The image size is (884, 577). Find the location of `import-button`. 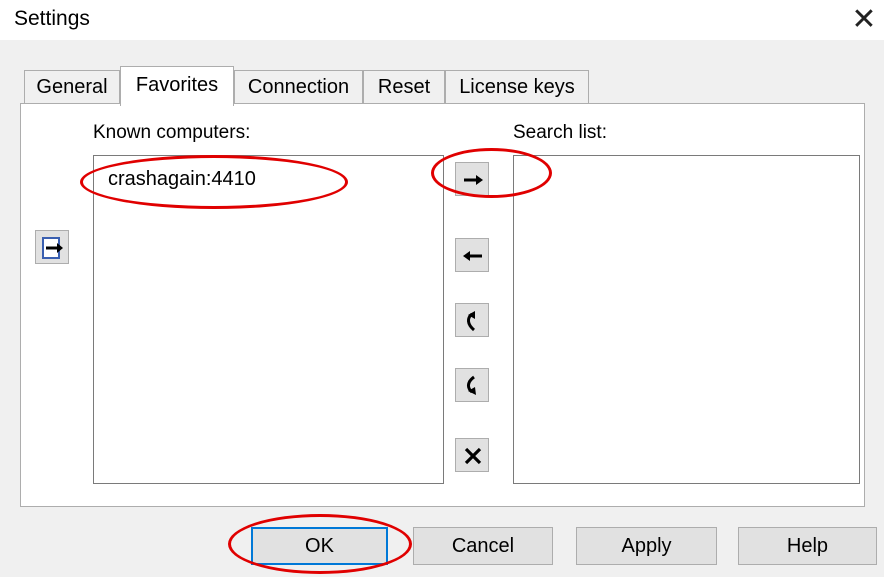

import-button is located at coordinates (52, 247).